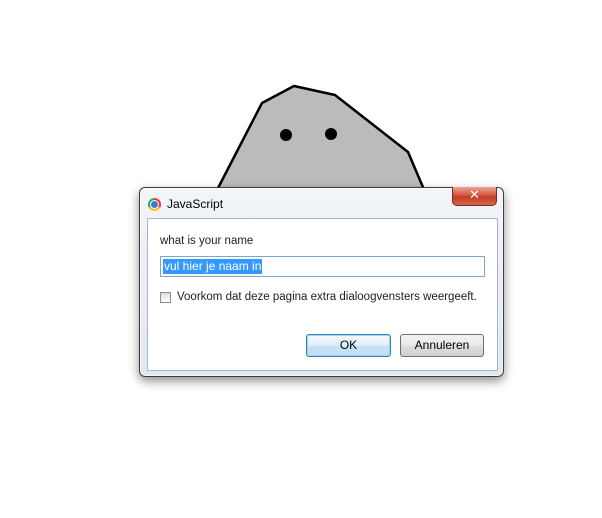 The image size is (602, 518). What do you see at coordinates (321, 202) in the screenshot?
I see `dialog-titlebar: JavaScript ✕` at bounding box center [321, 202].